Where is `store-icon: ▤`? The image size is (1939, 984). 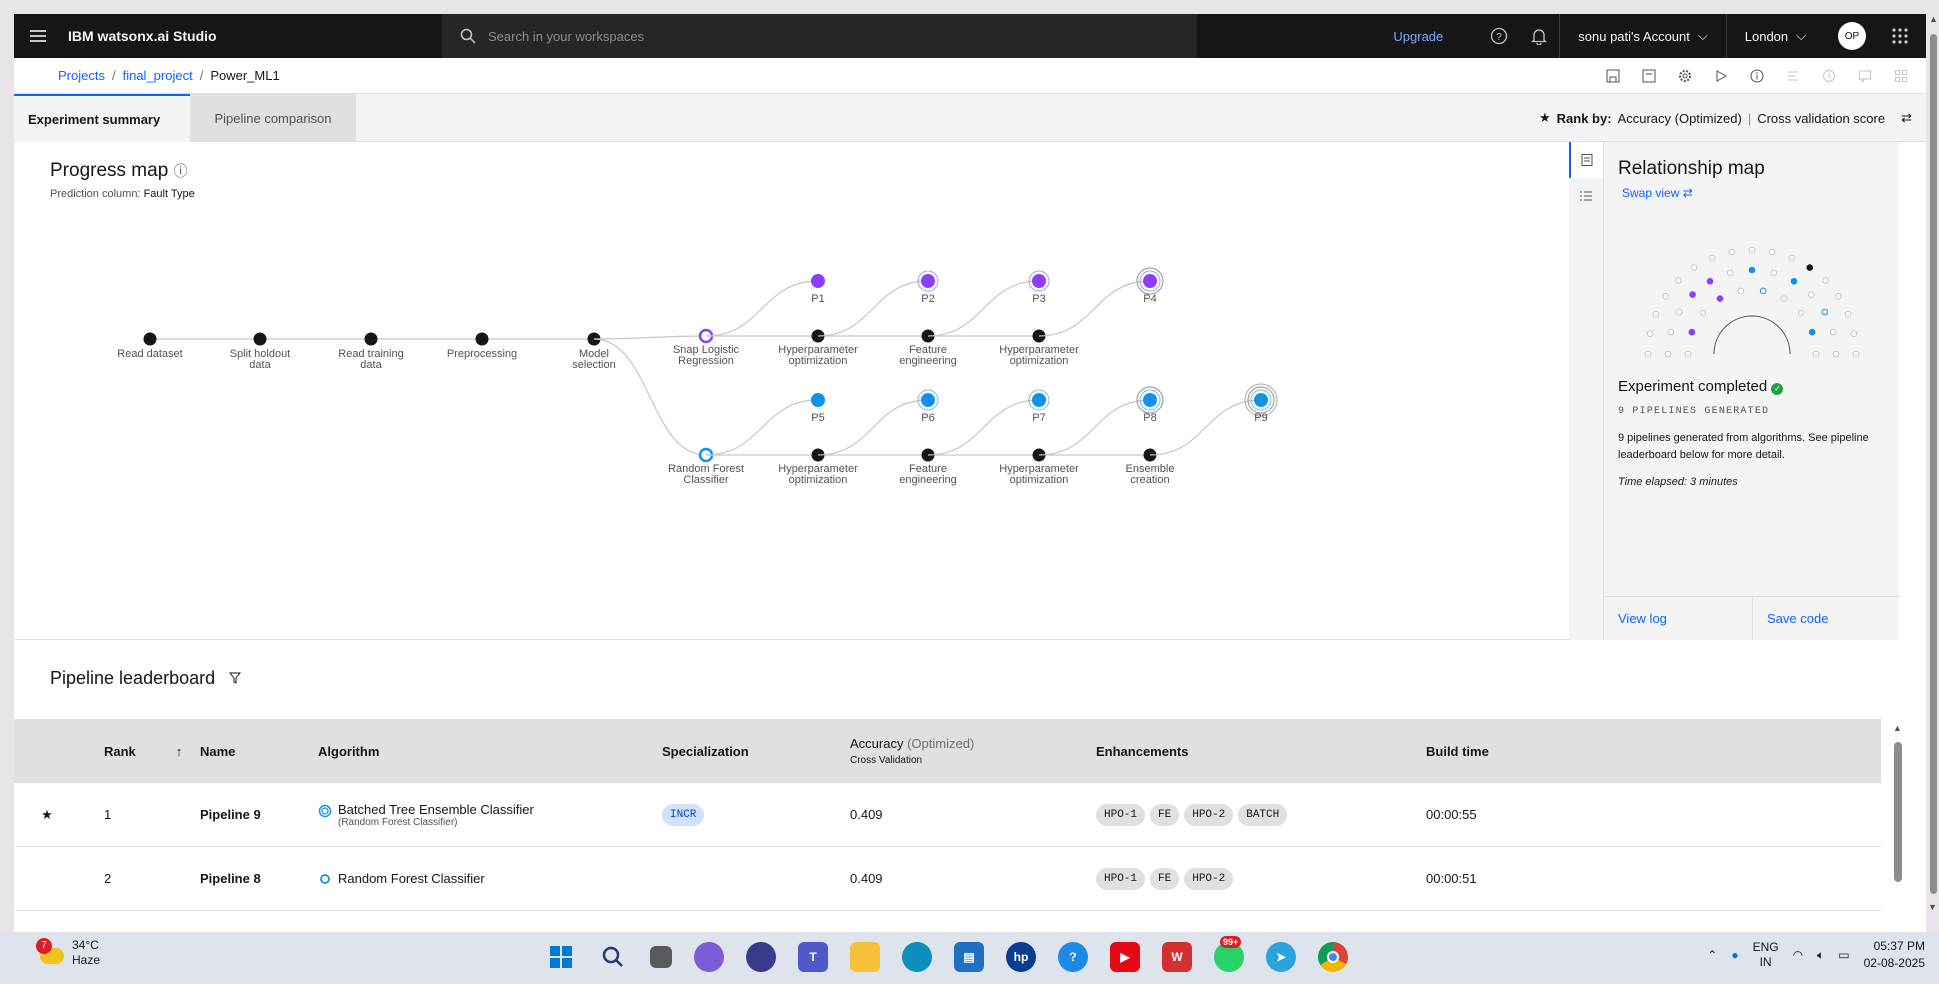
store-icon: ▤ is located at coordinates (969, 957).